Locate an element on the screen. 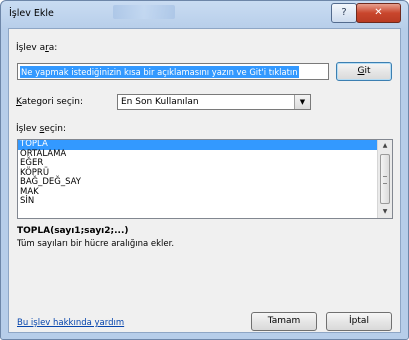  ok-button: Tamam is located at coordinates (284, 321).